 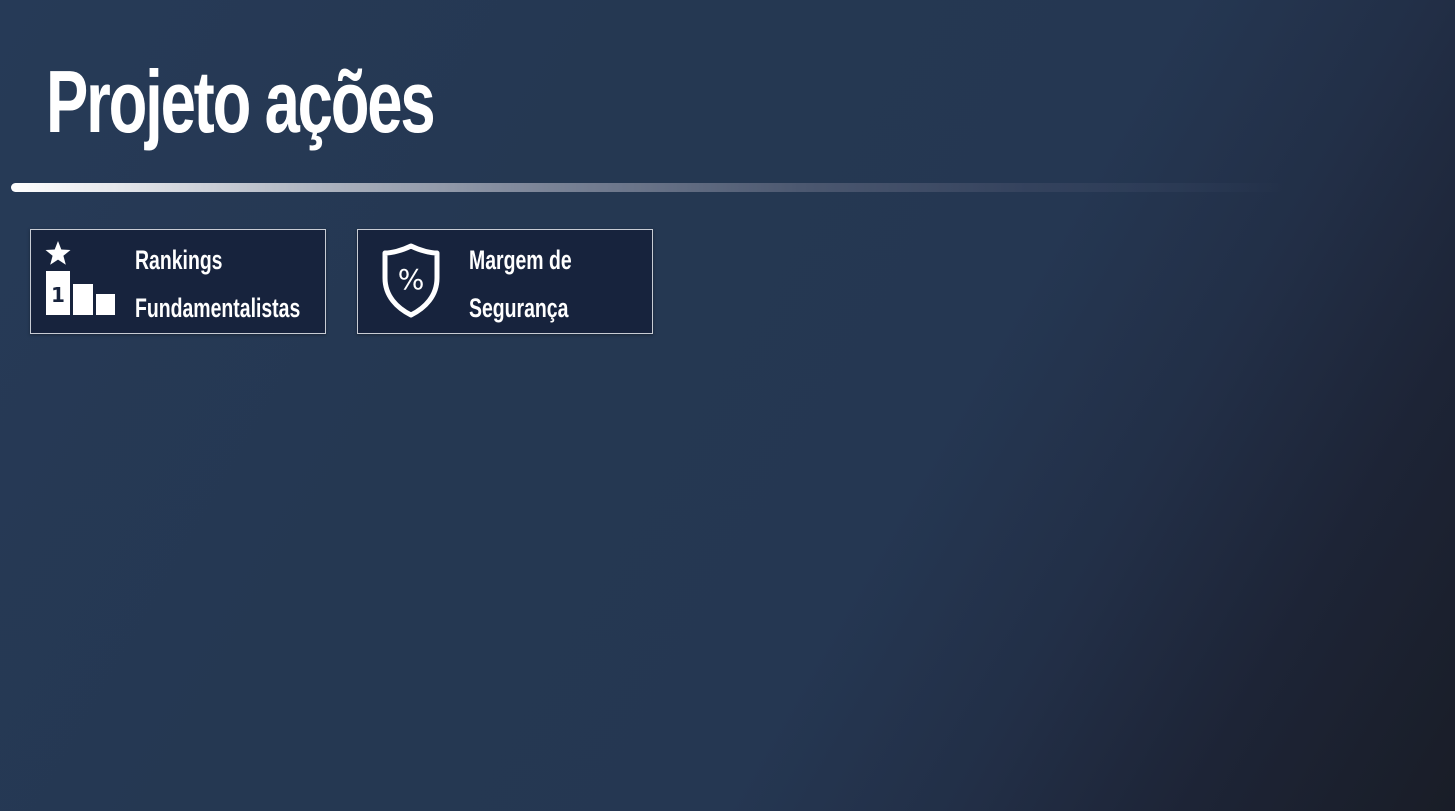 What do you see at coordinates (179, 260) in the screenshot?
I see `tile-label-line: Rankings` at bounding box center [179, 260].